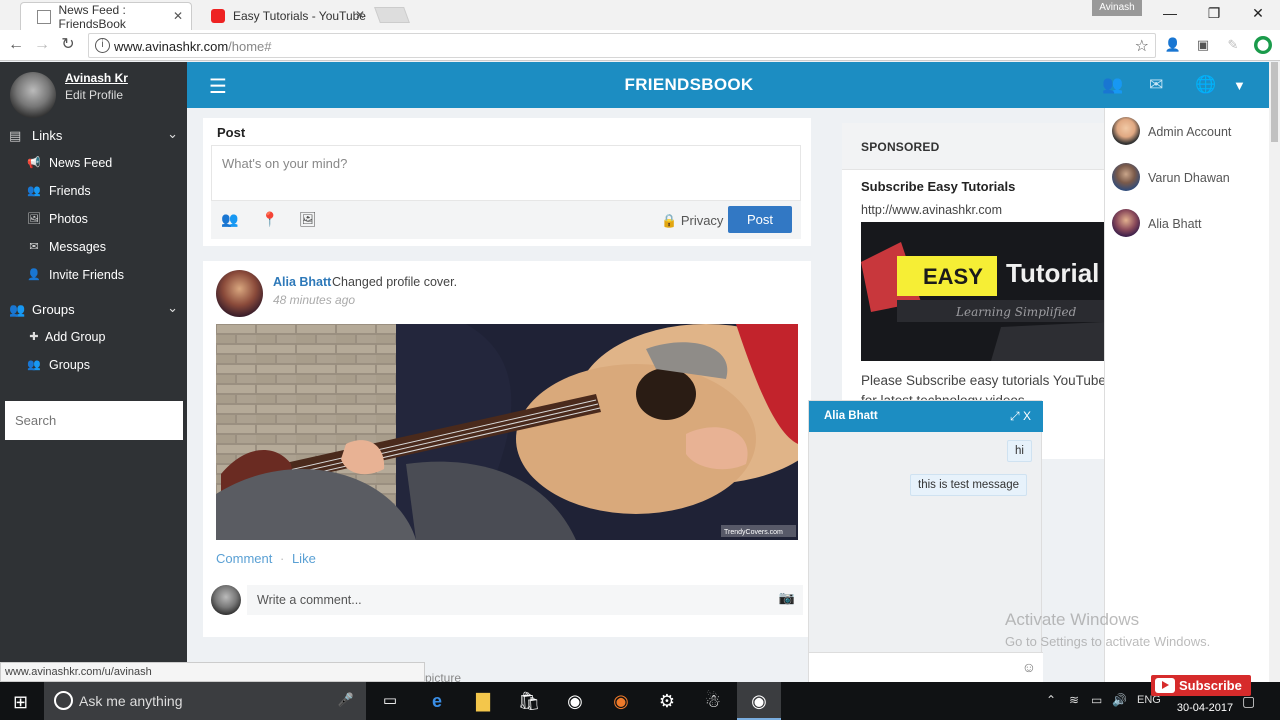  Describe the element at coordinates (1126, 177) in the screenshot. I see `varun-avatar` at that location.